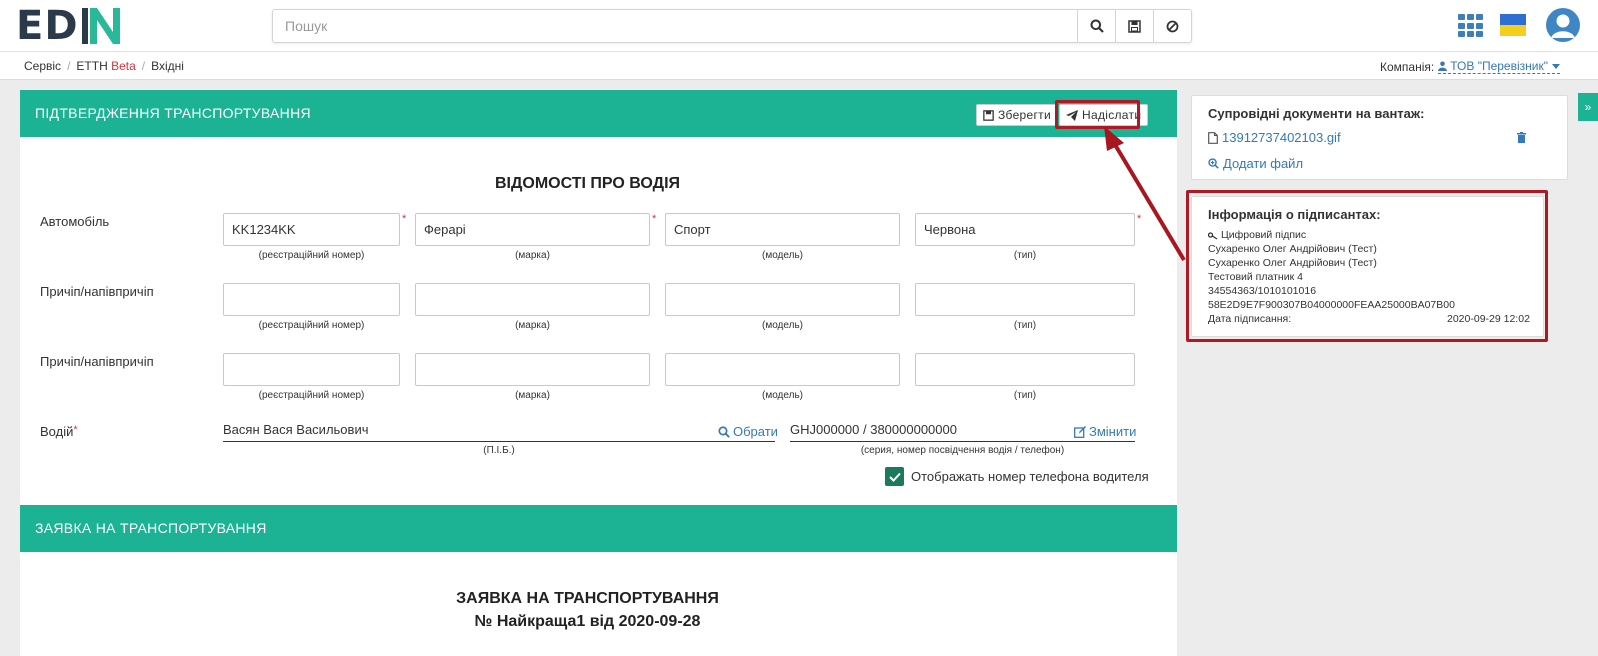 The width and height of the screenshot is (1598, 656). I want to click on trailer-1-type-field, so click(1025, 299).